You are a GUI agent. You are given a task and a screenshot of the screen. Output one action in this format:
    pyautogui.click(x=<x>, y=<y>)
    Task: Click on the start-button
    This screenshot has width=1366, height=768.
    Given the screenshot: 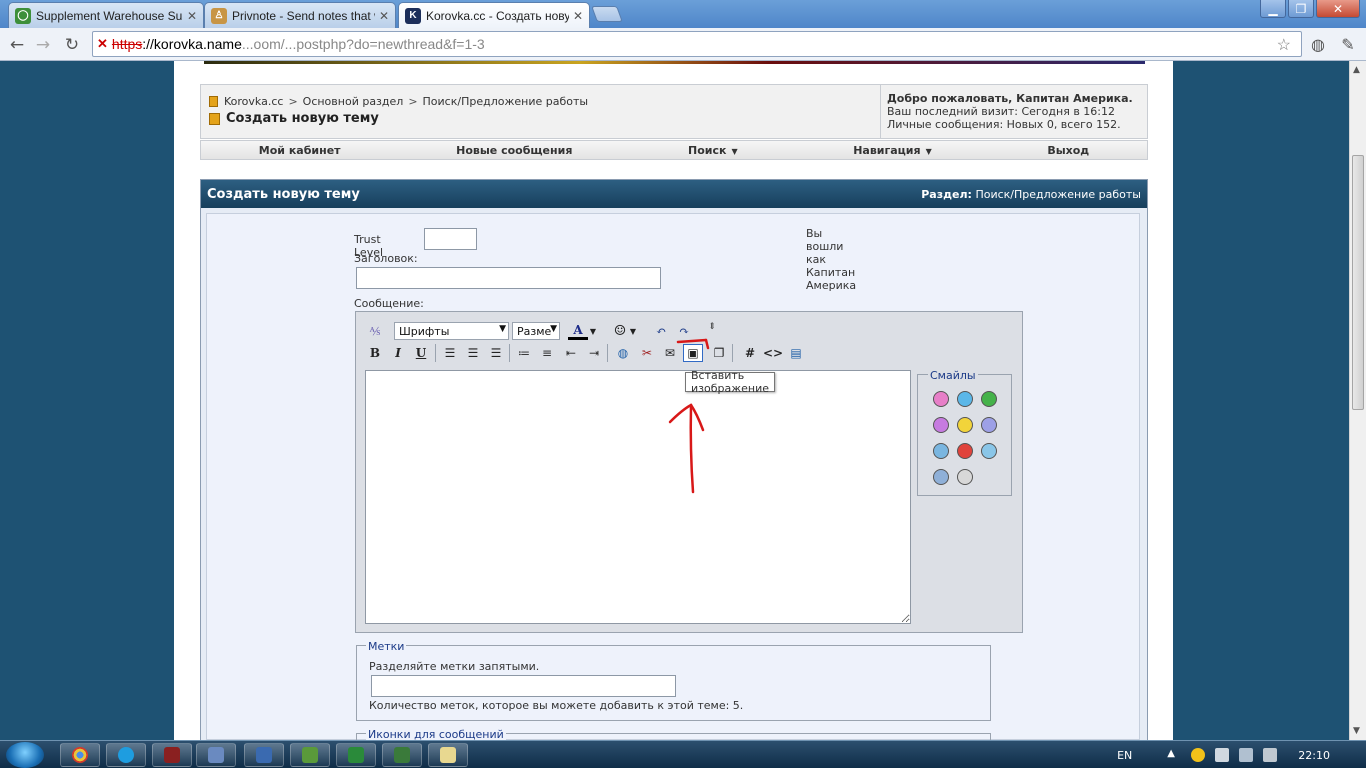 What is the action you would take?
    pyautogui.click(x=25, y=755)
    